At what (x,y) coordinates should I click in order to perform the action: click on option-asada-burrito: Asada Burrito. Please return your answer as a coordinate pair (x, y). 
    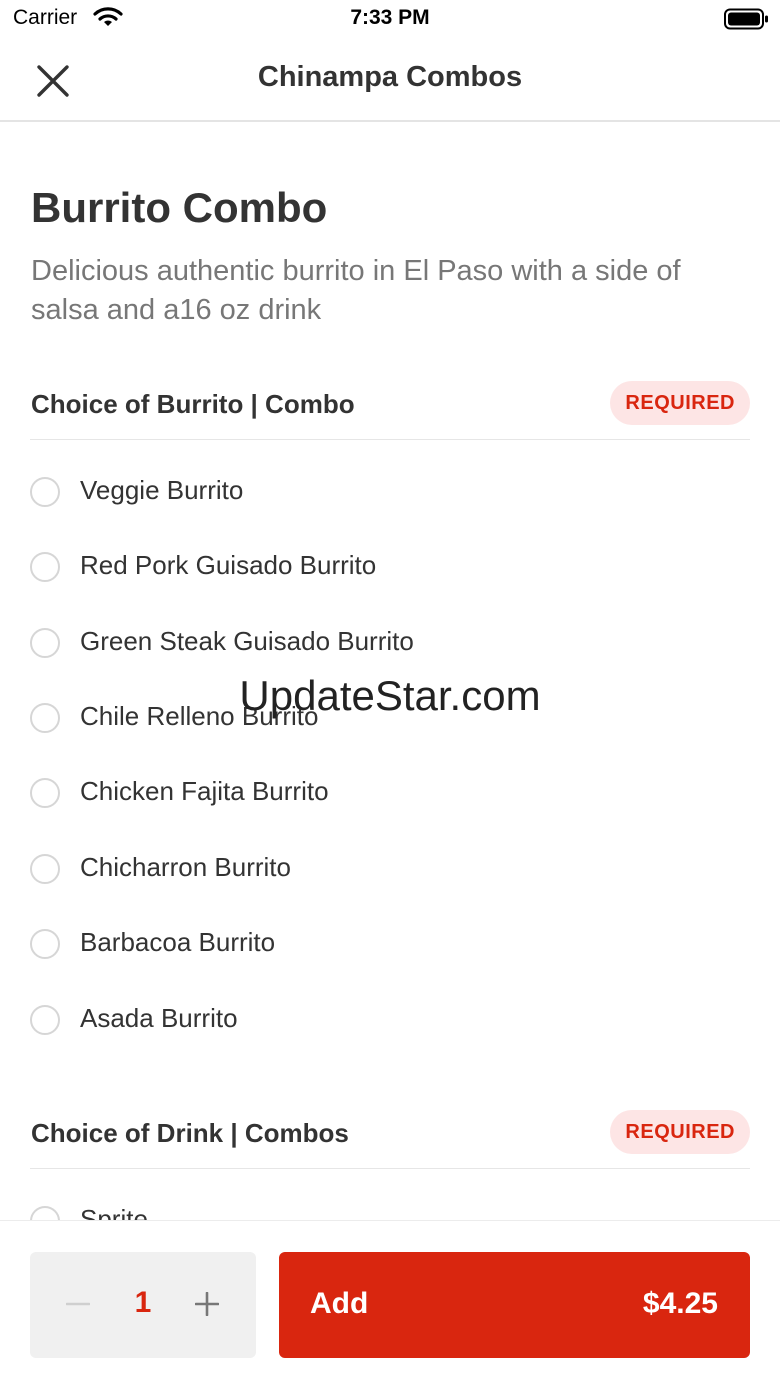
    Looking at the image, I should click on (390, 1022).